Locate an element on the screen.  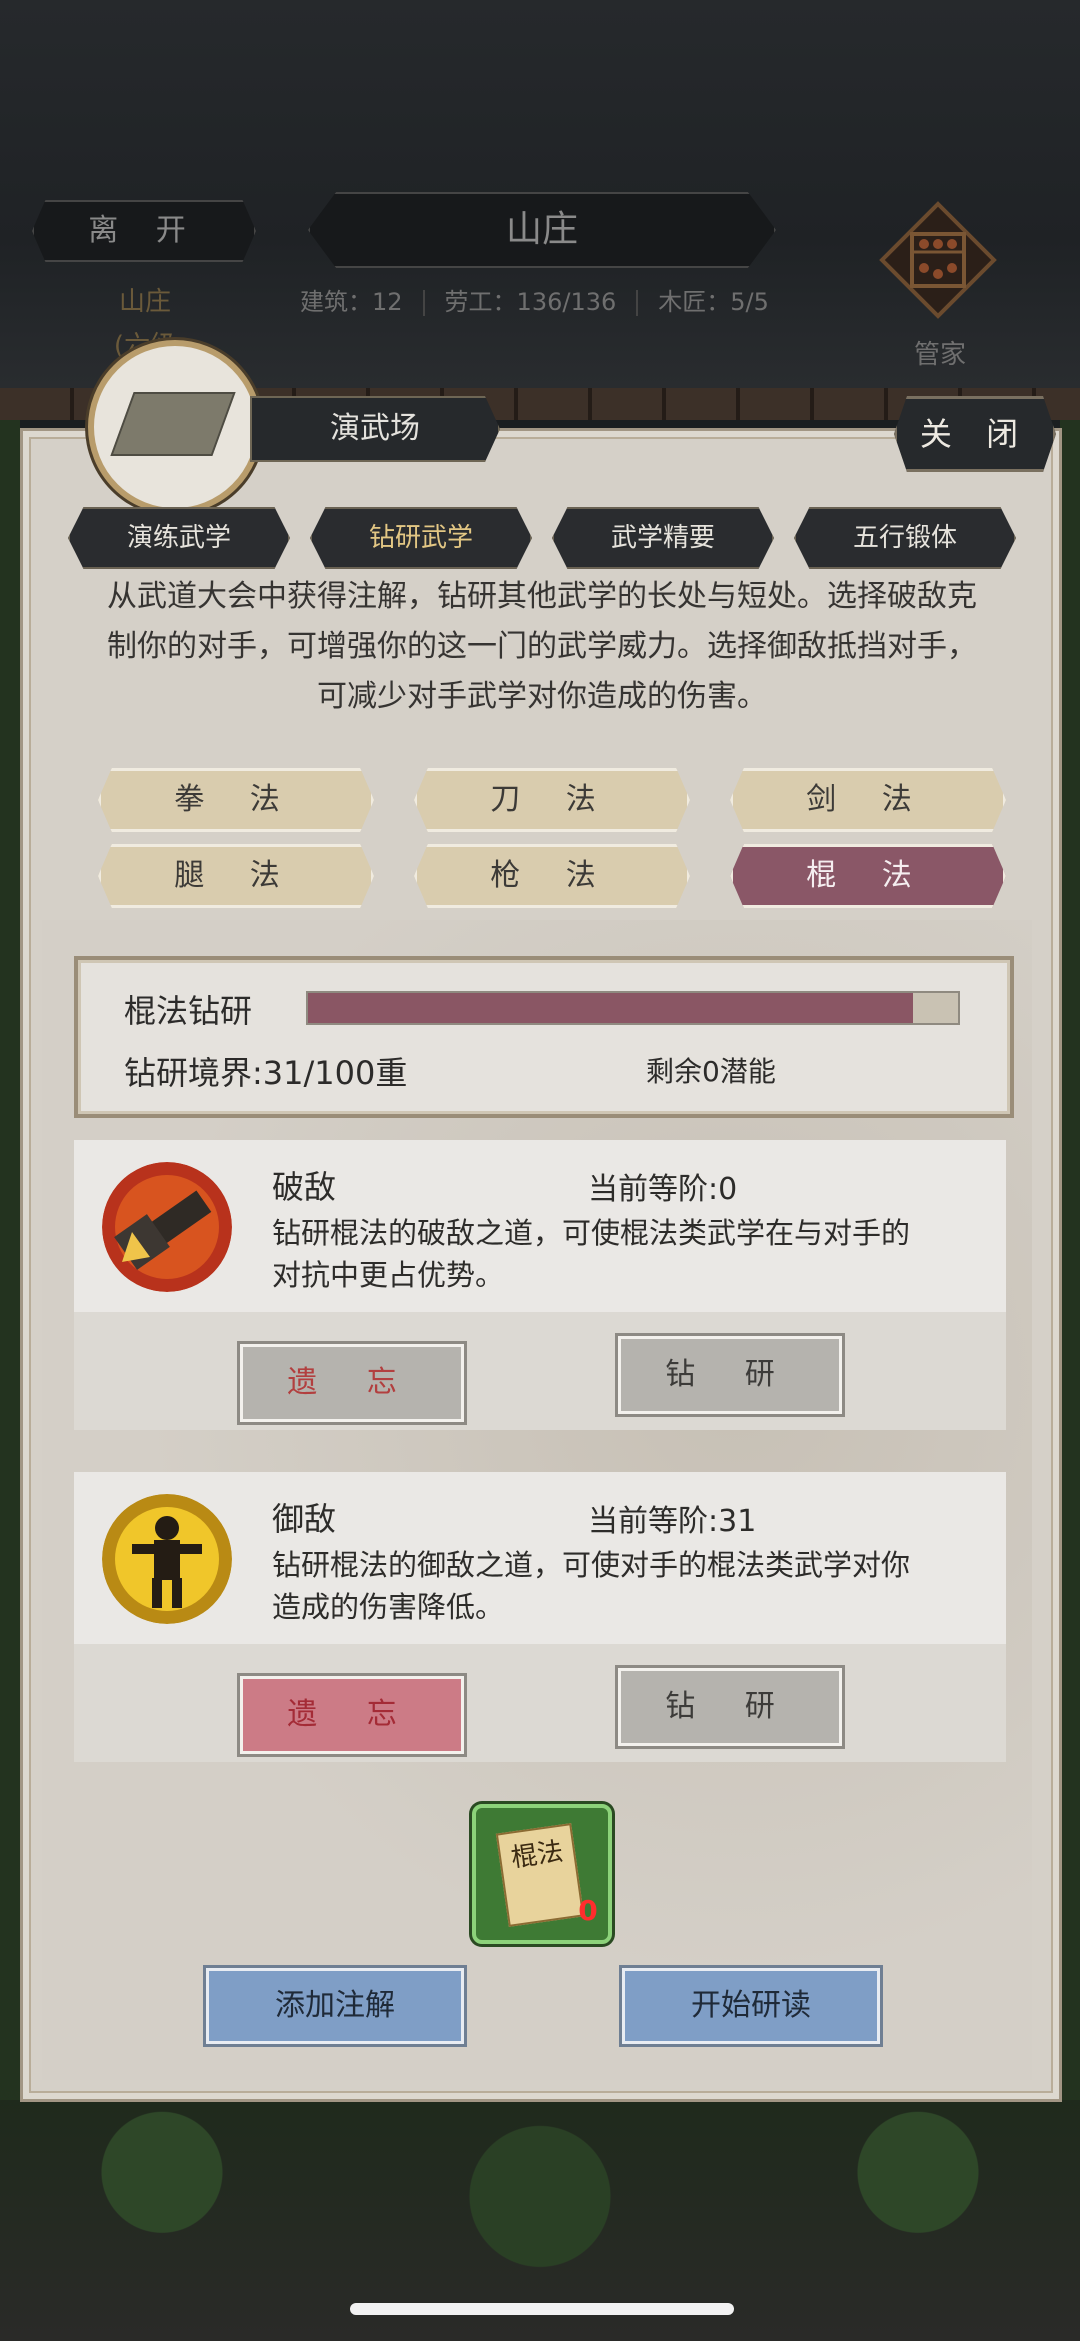
tab-practice: 演练武学 is located at coordinates (179, 538).